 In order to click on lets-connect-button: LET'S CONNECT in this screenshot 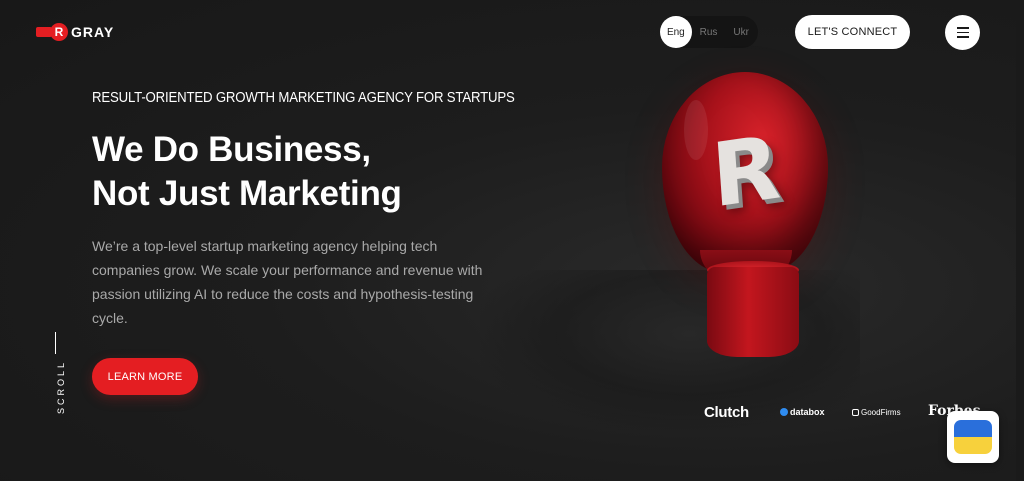, I will do `click(852, 32)`.